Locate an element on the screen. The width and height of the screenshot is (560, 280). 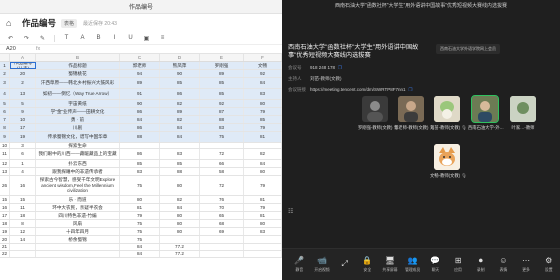
row-number: 1 is located at coordinates (5, 65).